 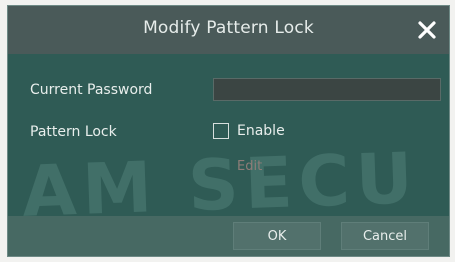 What do you see at coordinates (277, 236) in the screenshot?
I see `ok-button: OK` at bounding box center [277, 236].